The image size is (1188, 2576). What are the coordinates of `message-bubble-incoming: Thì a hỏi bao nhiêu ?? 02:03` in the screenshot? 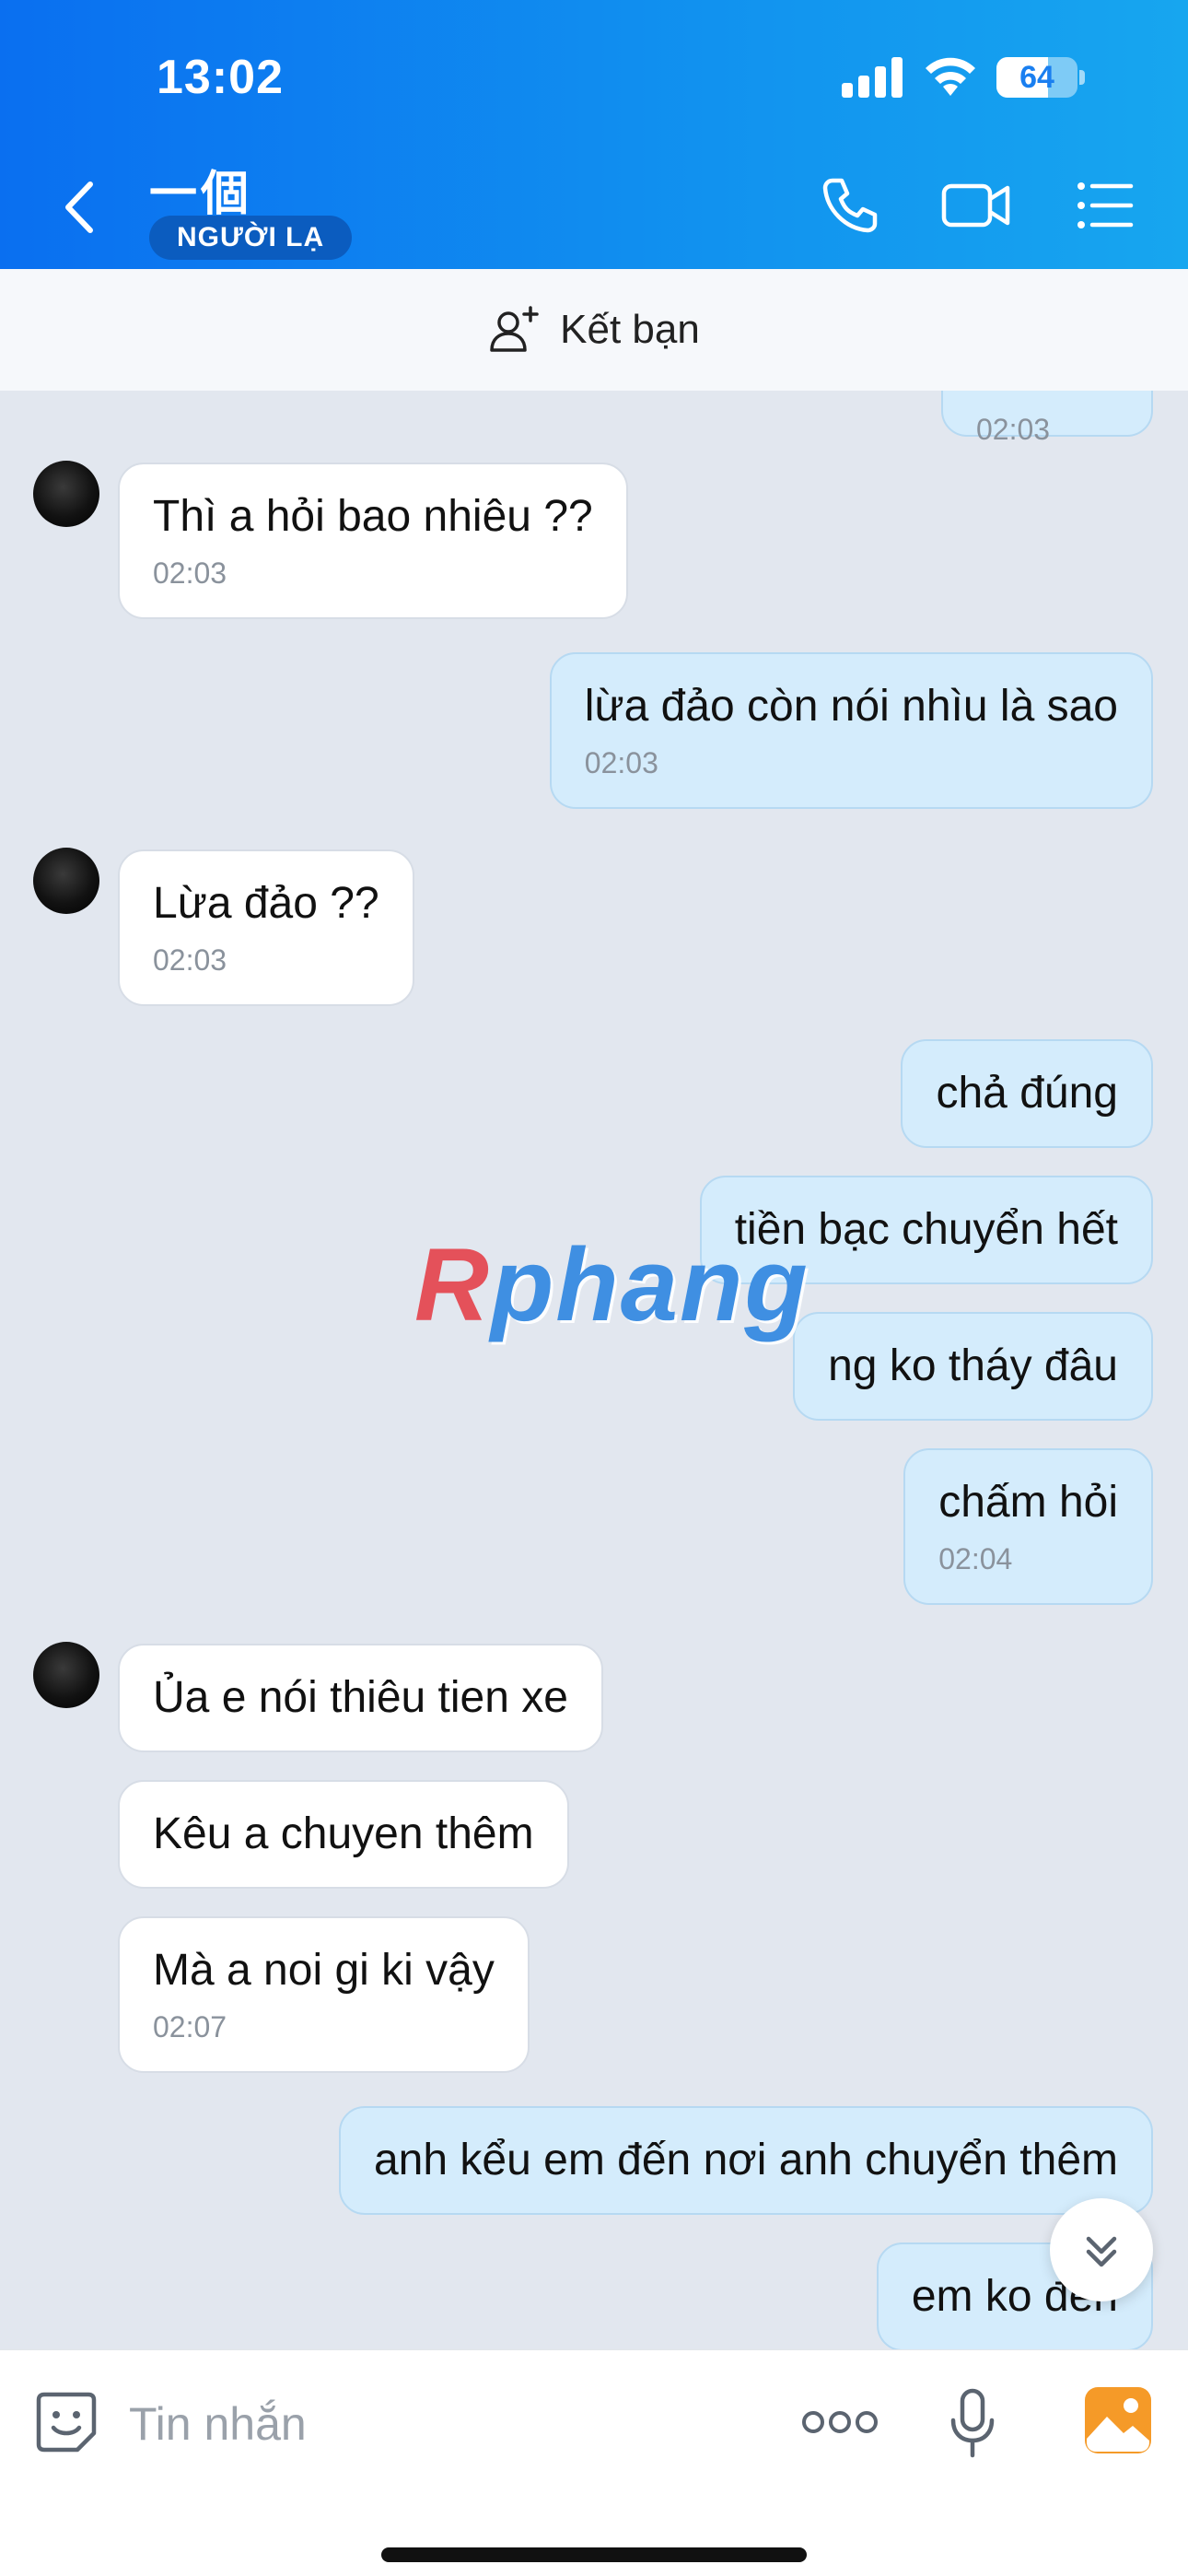 It's located at (373, 541).